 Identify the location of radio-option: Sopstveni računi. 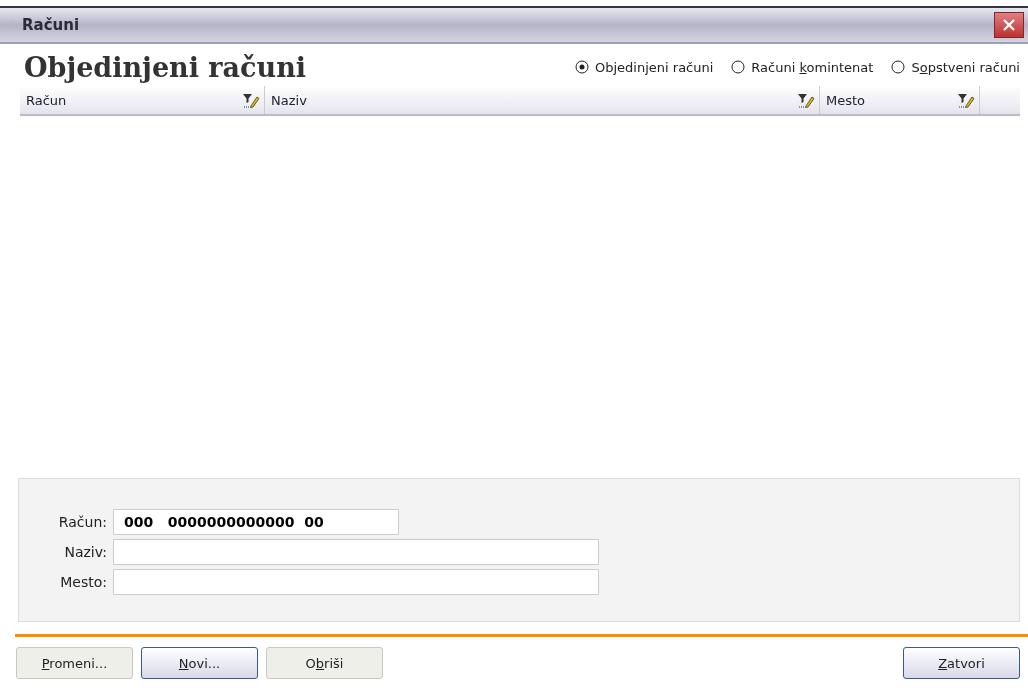
(955, 67).